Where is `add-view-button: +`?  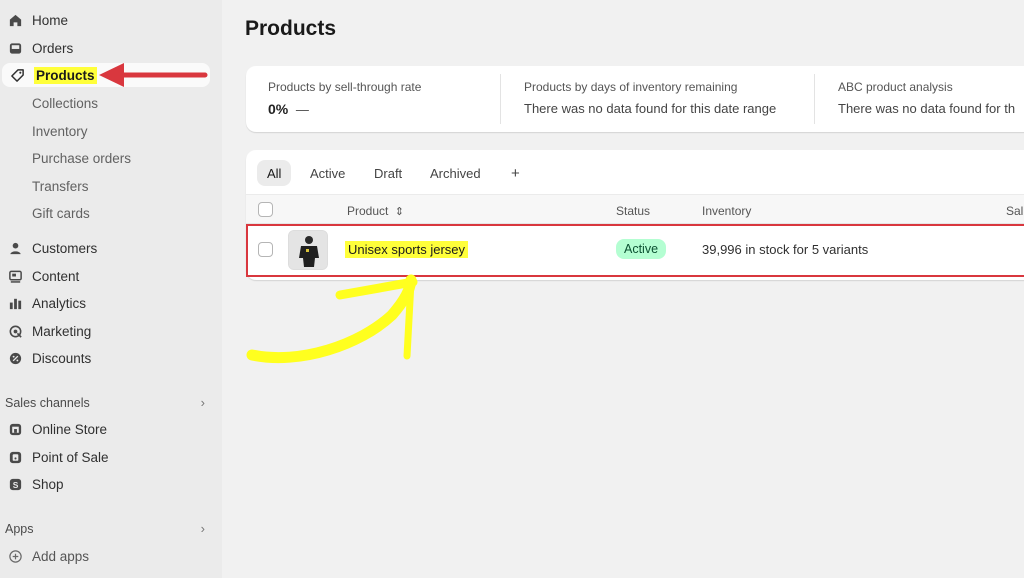 add-view-button: + is located at coordinates (515, 173).